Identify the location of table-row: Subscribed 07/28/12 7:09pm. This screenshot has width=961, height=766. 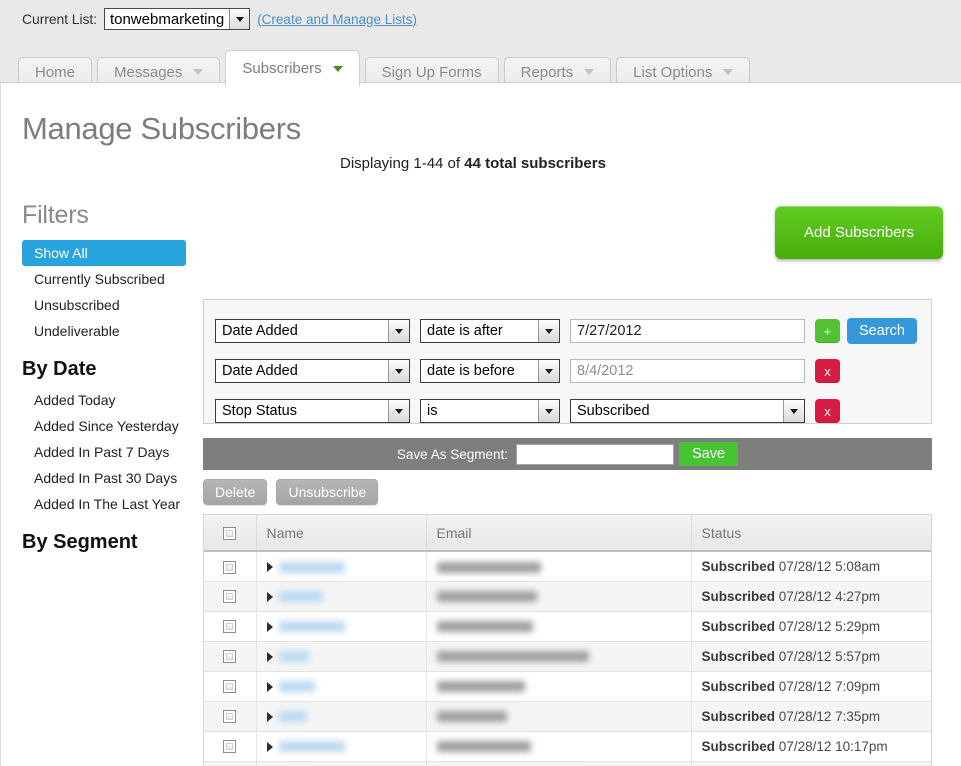
(567, 686).